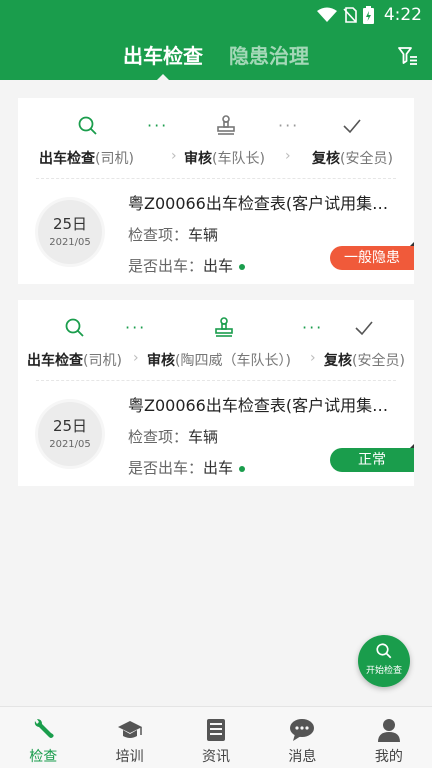 The width and height of the screenshot is (432, 768). I want to click on news-icon, so click(216, 730).